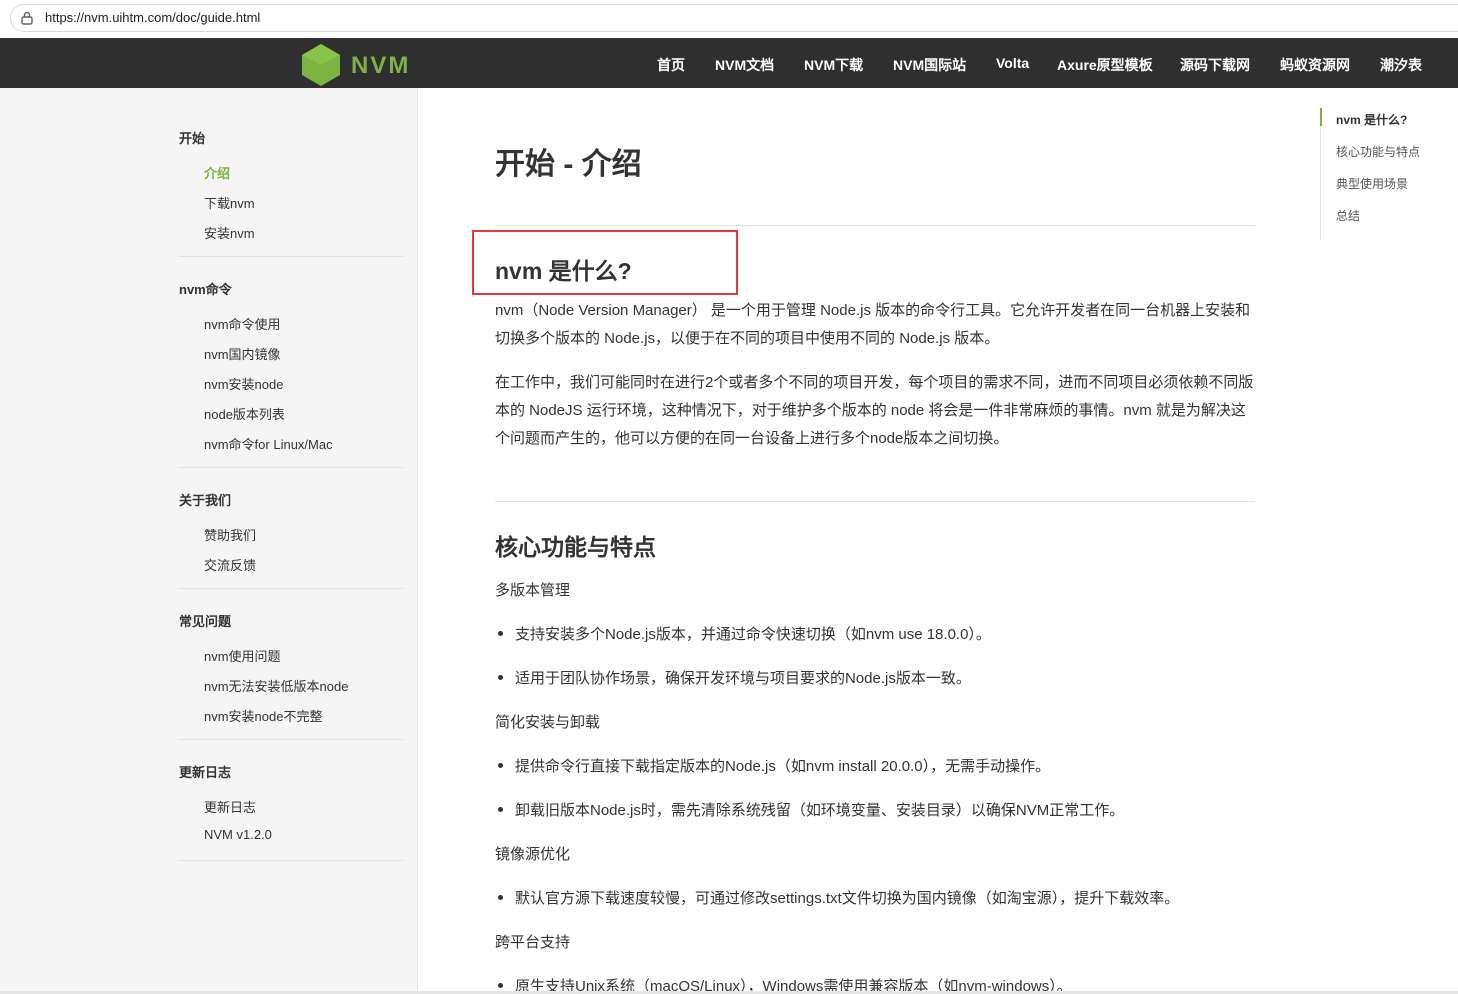 Image resolution: width=1458 pixels, height=994 pixels. What do you see at coordinates (321, 65) in the screenshot?
I see `hexagon-logo-icon` at bounding box center [321, 65].